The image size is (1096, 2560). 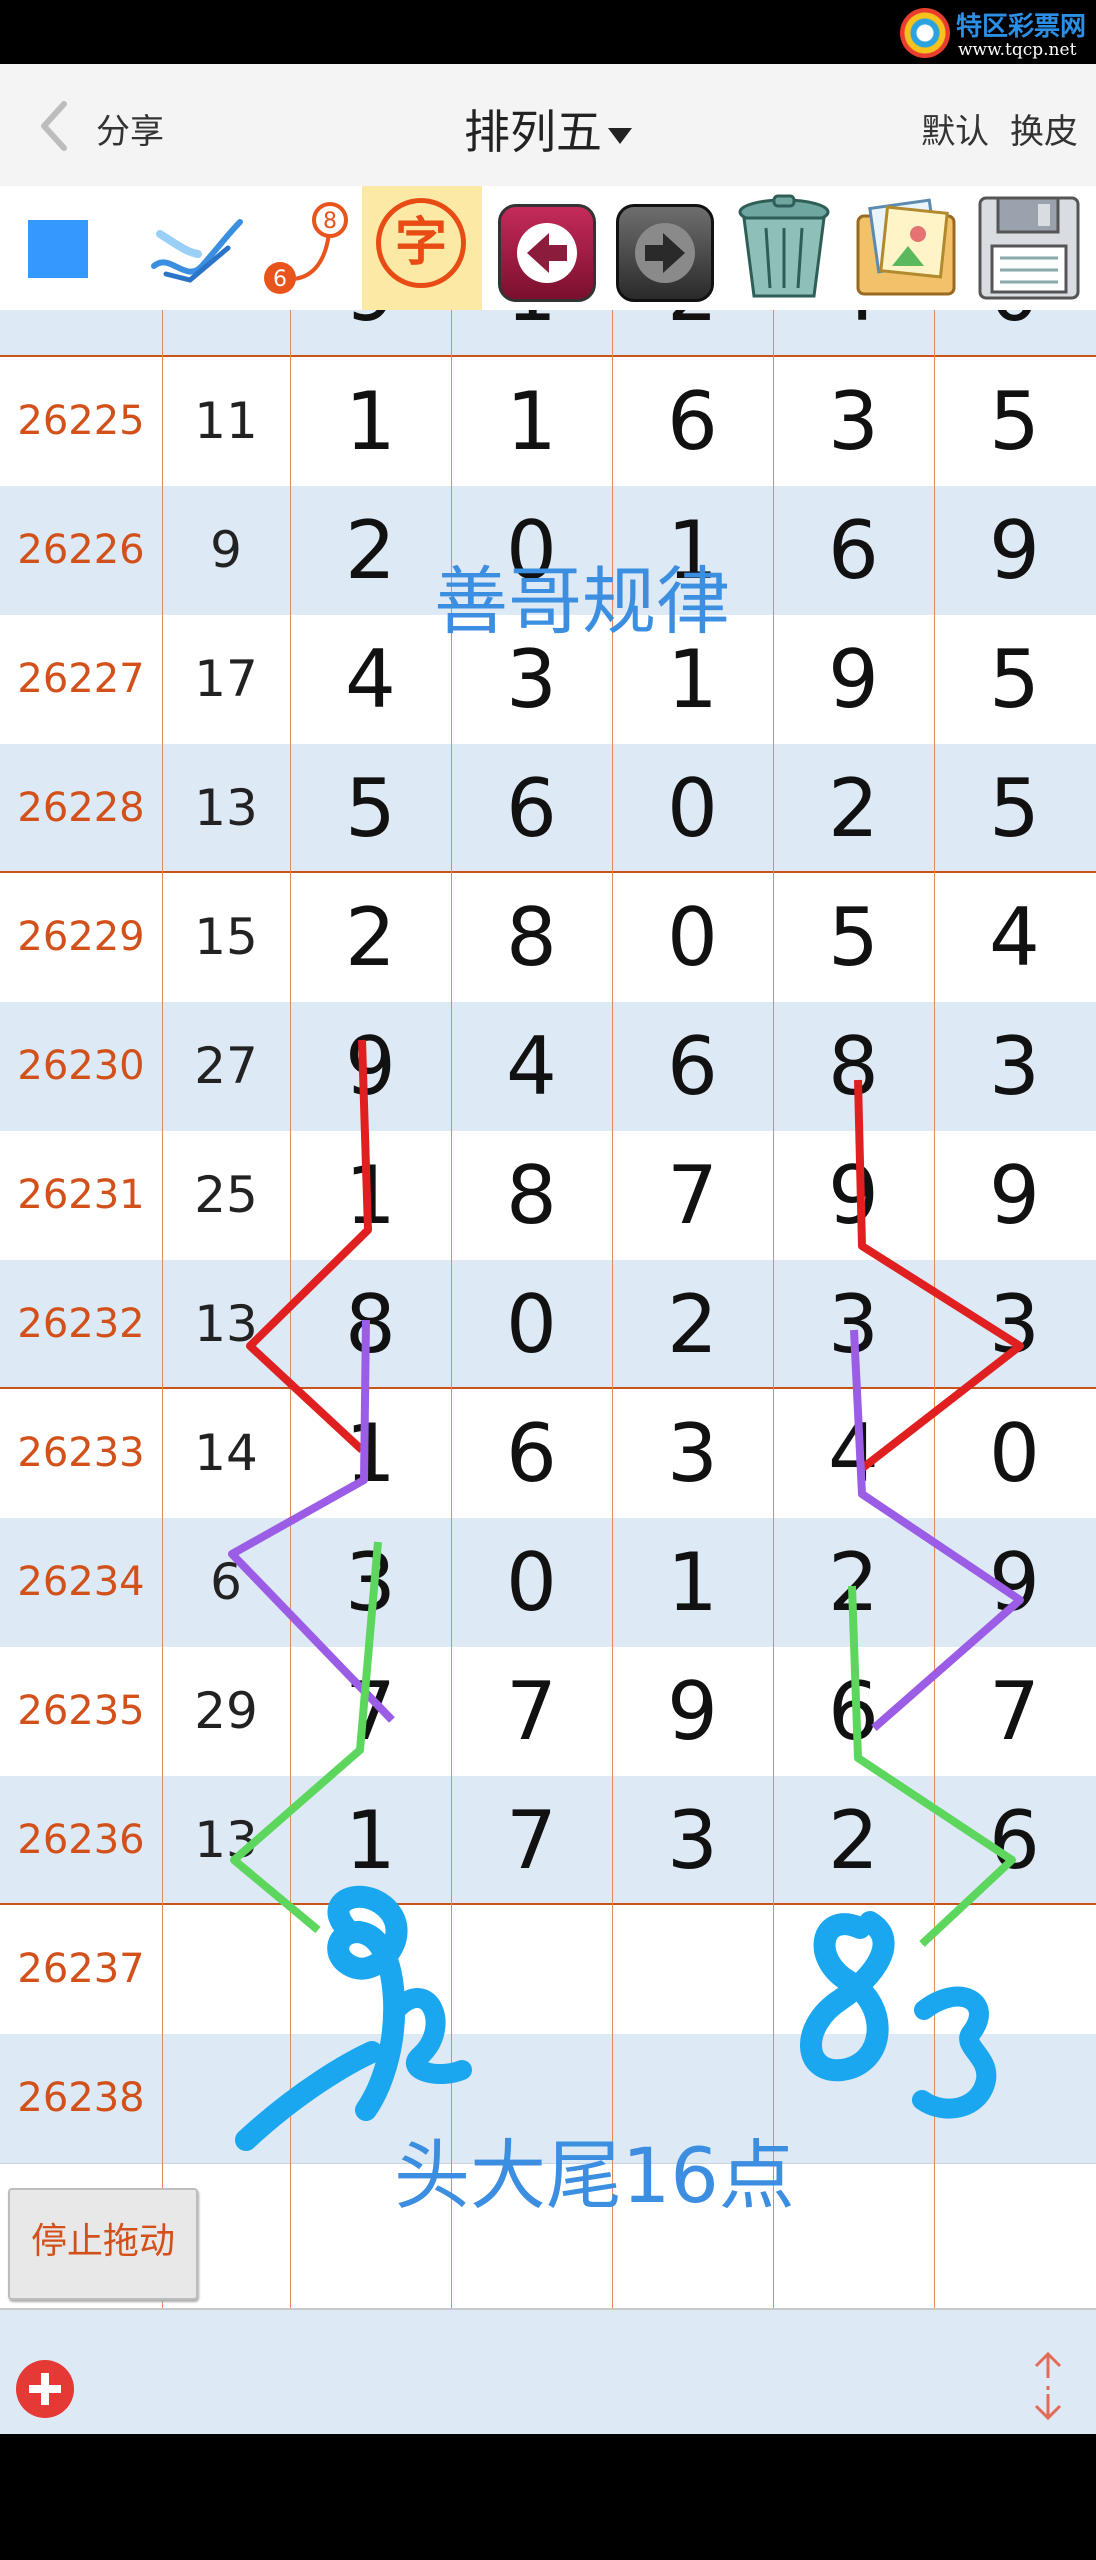 What do you see at coordinates (45, 2389) in the screenshot?
I see `add-icon` at bounding box center [45, 2389].